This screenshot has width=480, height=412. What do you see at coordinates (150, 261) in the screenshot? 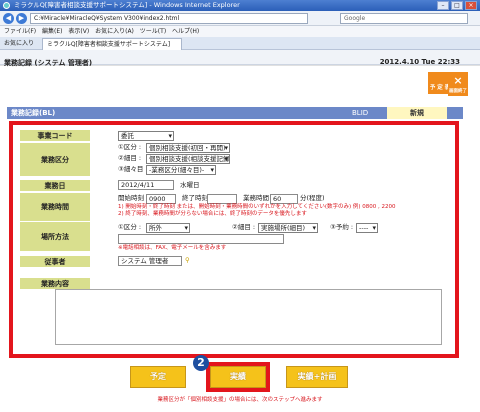
I see `staff-input: システム 管理者` at bounding box center [150, 261].